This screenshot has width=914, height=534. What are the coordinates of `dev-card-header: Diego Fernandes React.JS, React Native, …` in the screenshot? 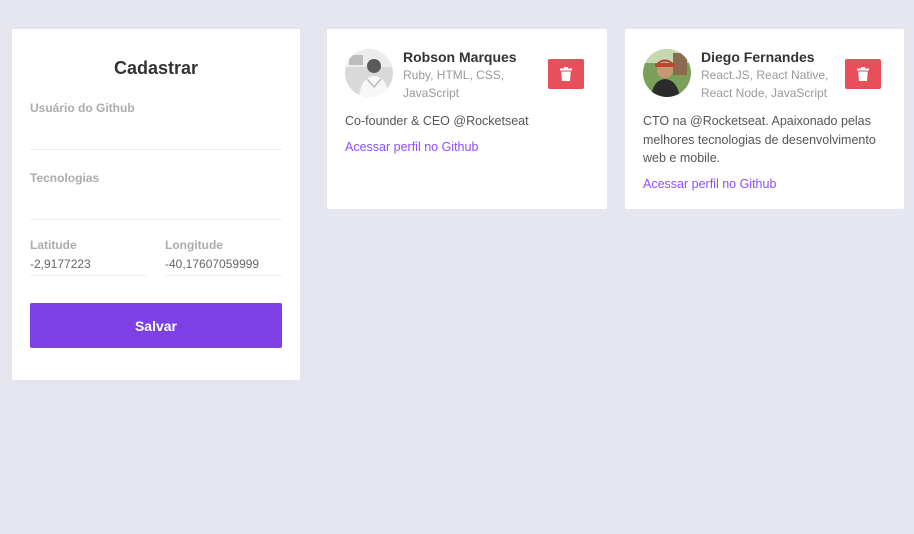 It's located at (764, 76).